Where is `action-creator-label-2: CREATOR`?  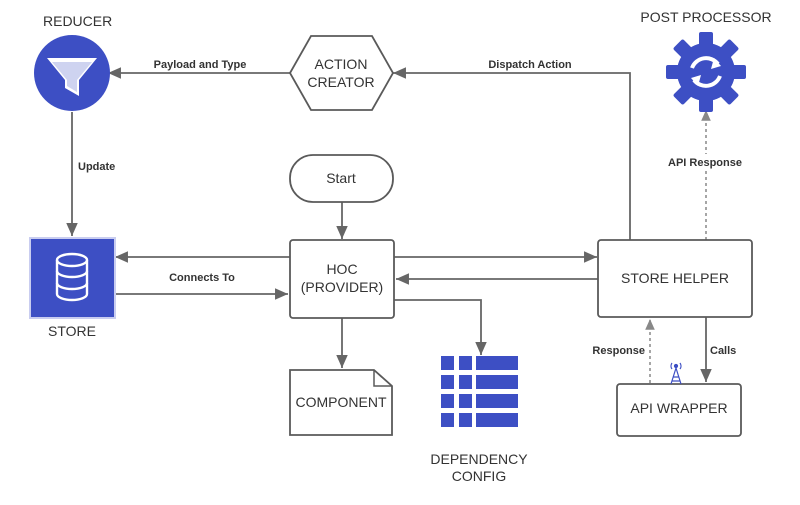
action-creator-label-2: CREATOR is located at coordinates (340, 82).